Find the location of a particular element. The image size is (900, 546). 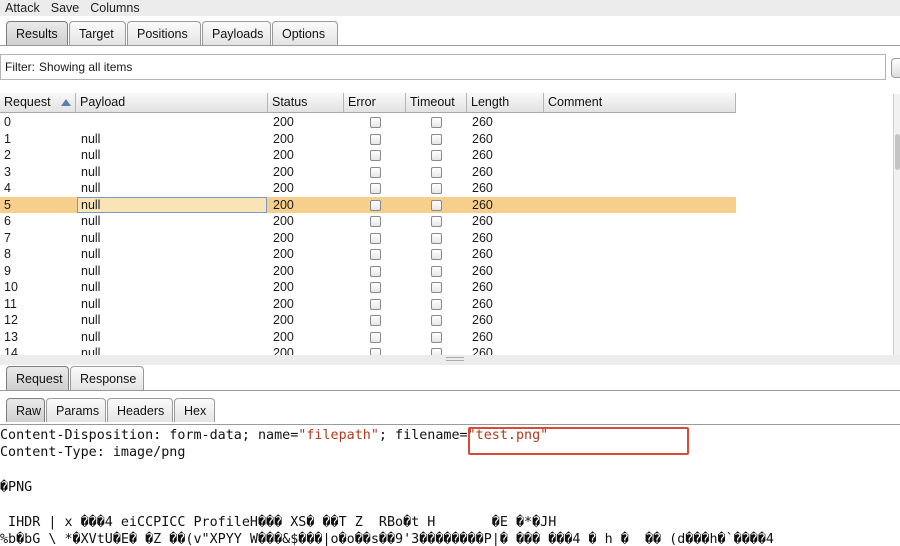

request-cell: 2 is located at coordinates (7, 155).